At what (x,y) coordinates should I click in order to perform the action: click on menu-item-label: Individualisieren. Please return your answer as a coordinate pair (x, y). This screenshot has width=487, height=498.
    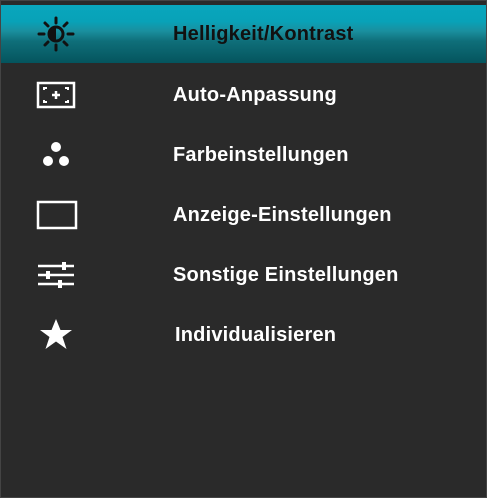
    Looking at the image, I should click on (256, 334).